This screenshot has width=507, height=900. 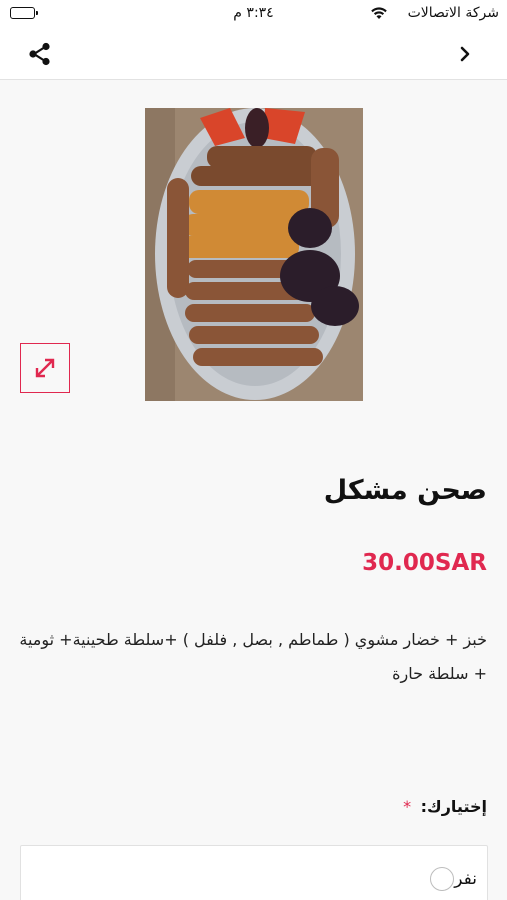 What do you see at coordinates (253, 14) in the screenshot?
I see `status-bar: ٣:٣٤ م شركة الاتصالات` at bounding box center [253, 14].